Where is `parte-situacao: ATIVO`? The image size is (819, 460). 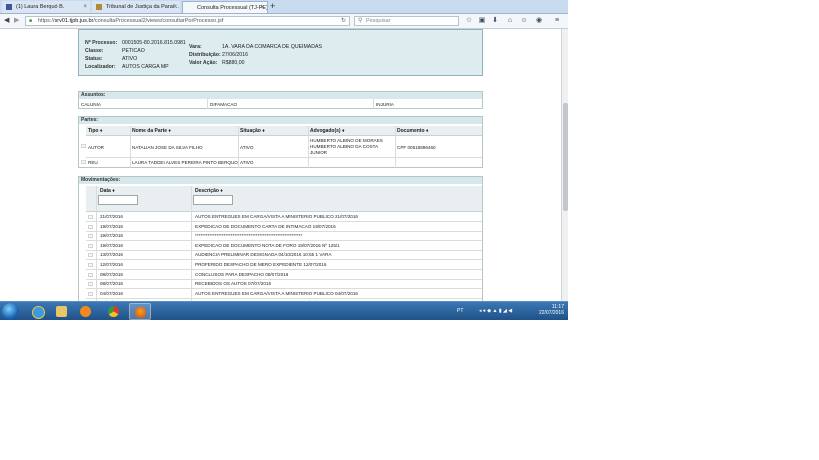
parte-situacao: ATIVO is located at coordinates (247, 147).